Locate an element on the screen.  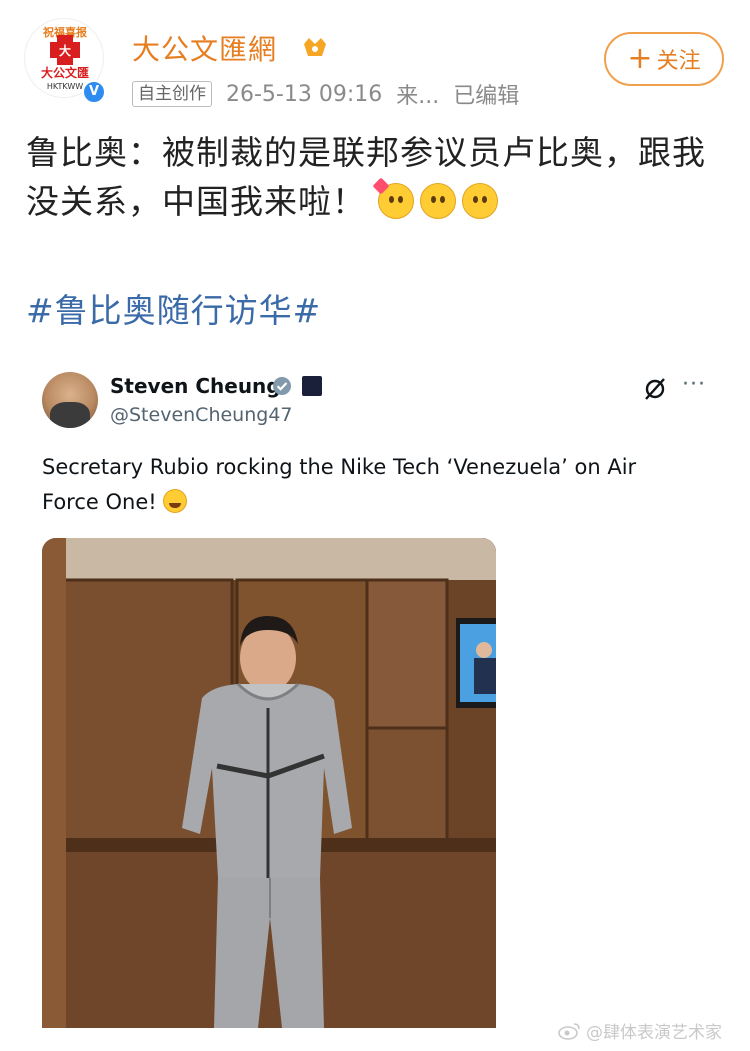
account-avatar: 祝福喜报 大 大公文匯 HKTKWW V is located at coordinates (66, 61).